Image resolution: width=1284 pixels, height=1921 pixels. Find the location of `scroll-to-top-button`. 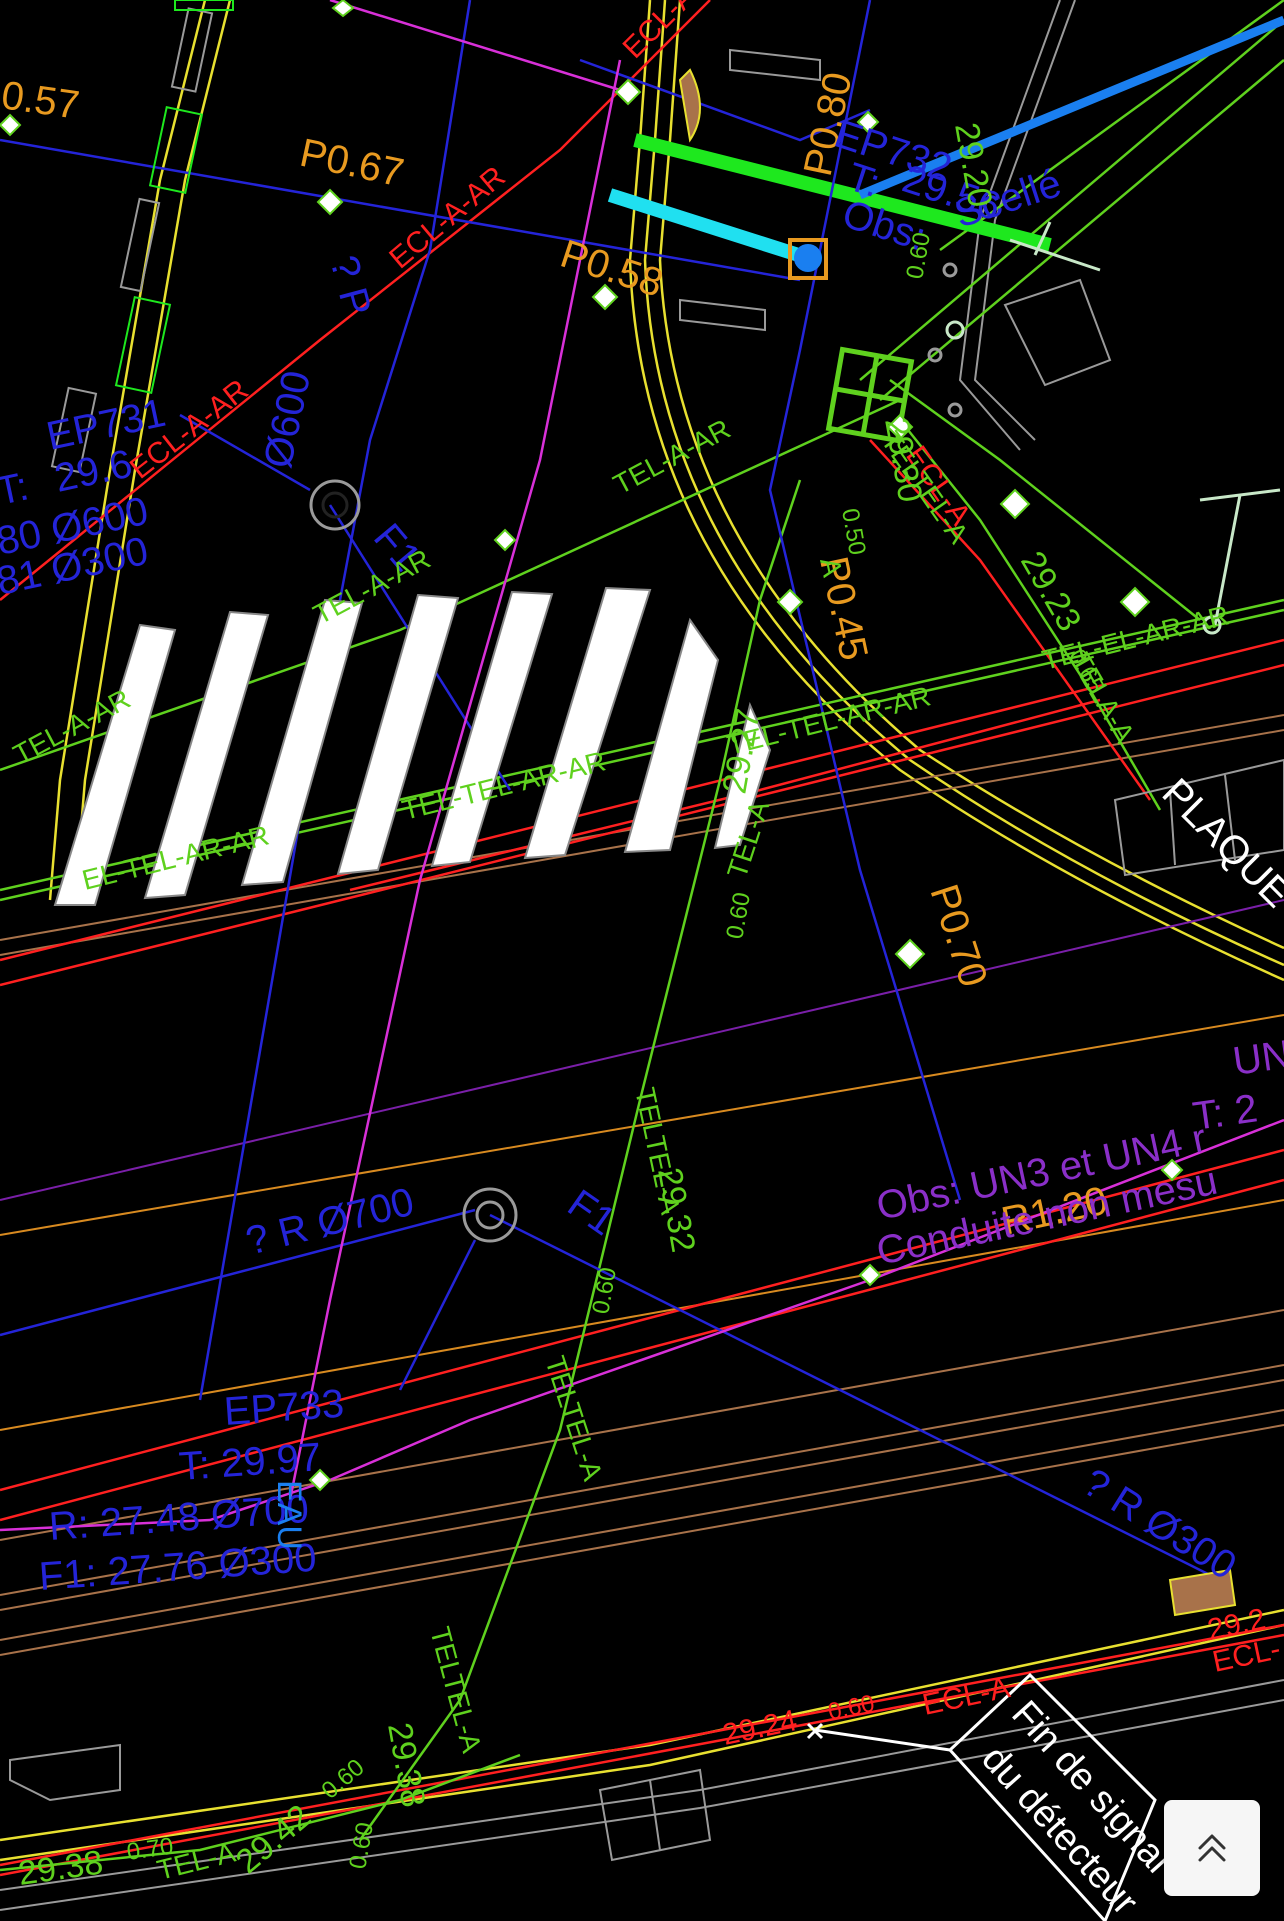

scroll-to-top-button is located at coordinates (1212, 1848).